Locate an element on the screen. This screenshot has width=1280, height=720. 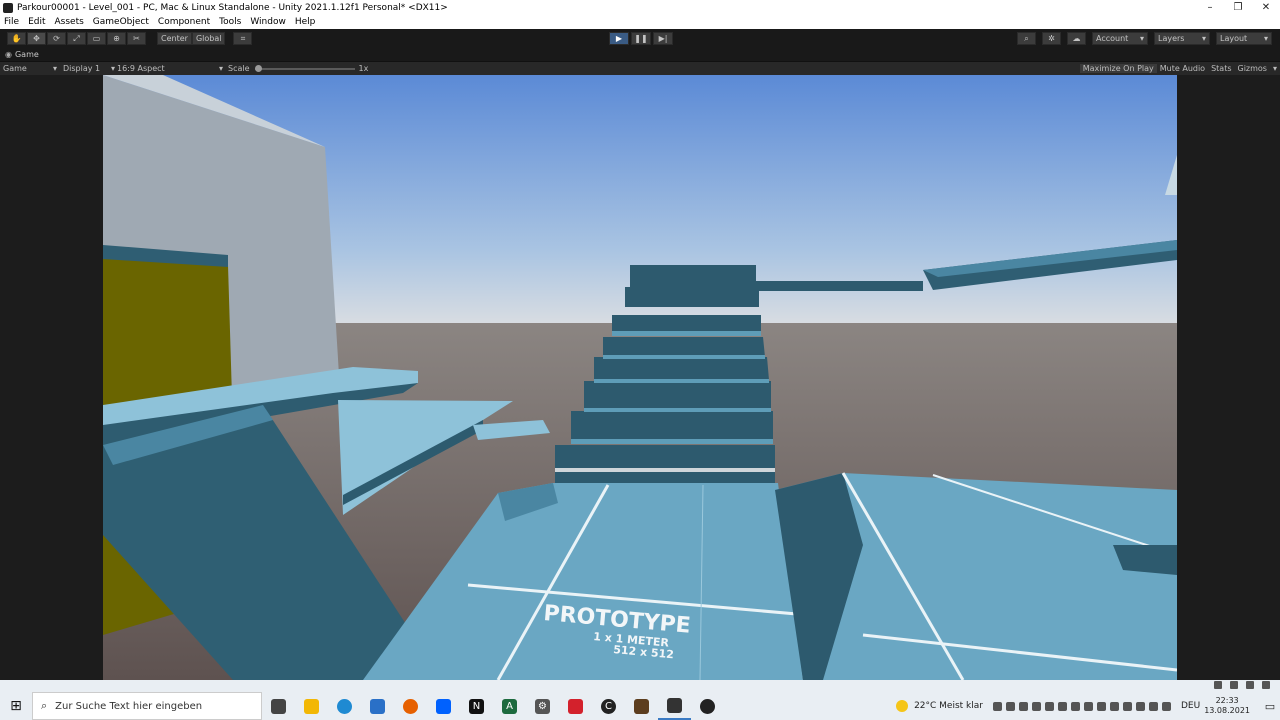
pivot-toggles: Center Global ⌗ is located at coordinates (205, 38).